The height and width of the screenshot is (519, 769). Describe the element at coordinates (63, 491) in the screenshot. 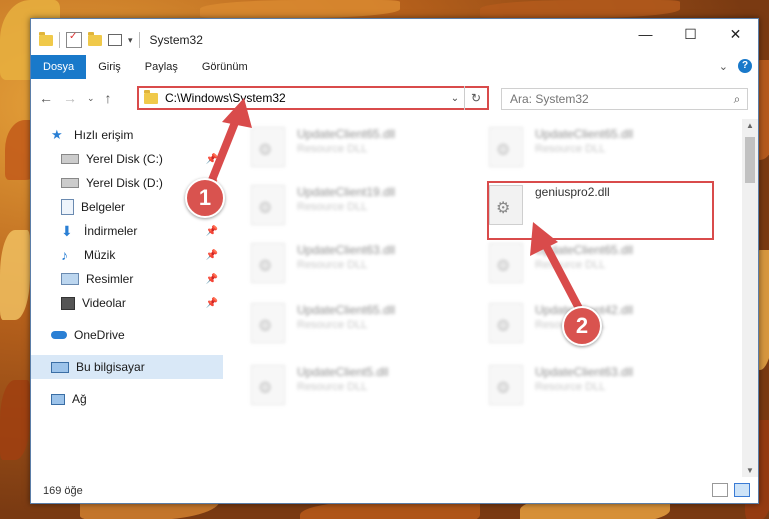

I see `item-count: 169 öğe` at that location.